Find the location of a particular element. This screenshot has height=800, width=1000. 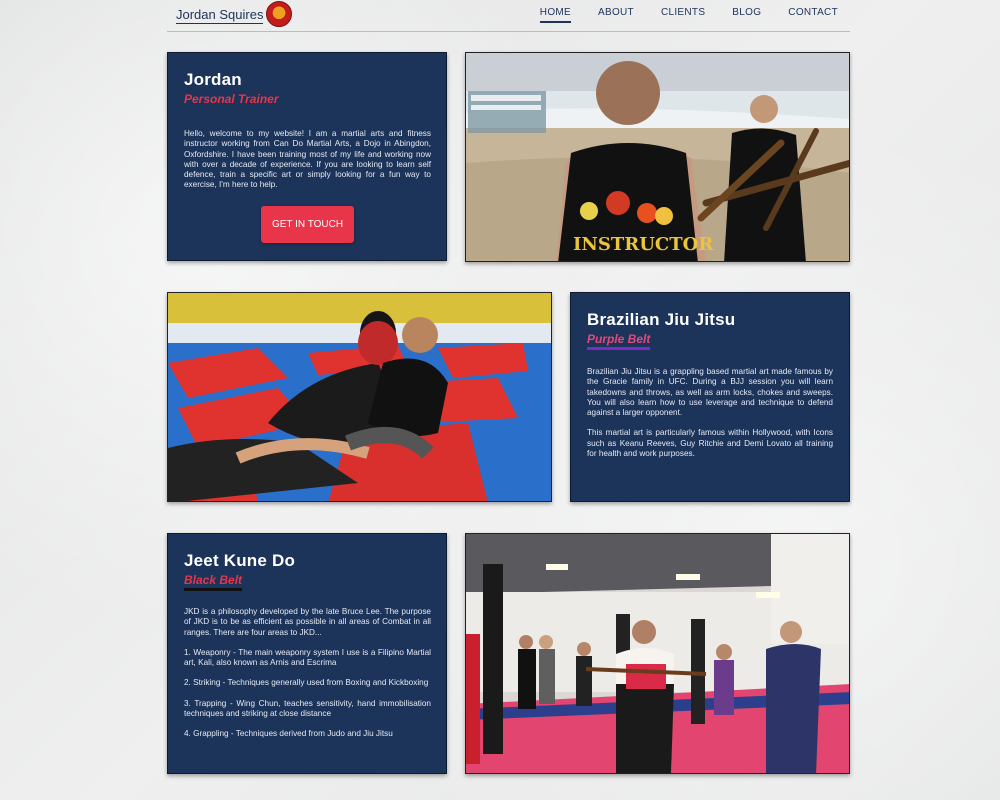

dojo-class-image is located at coordinates (657, 653).